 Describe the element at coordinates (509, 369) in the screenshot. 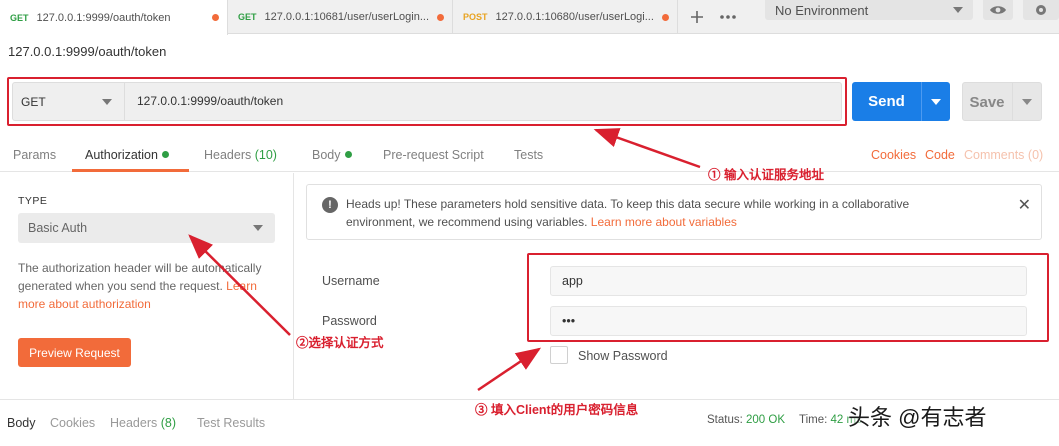

I see `arrow-to-credentials-icon` at that location.